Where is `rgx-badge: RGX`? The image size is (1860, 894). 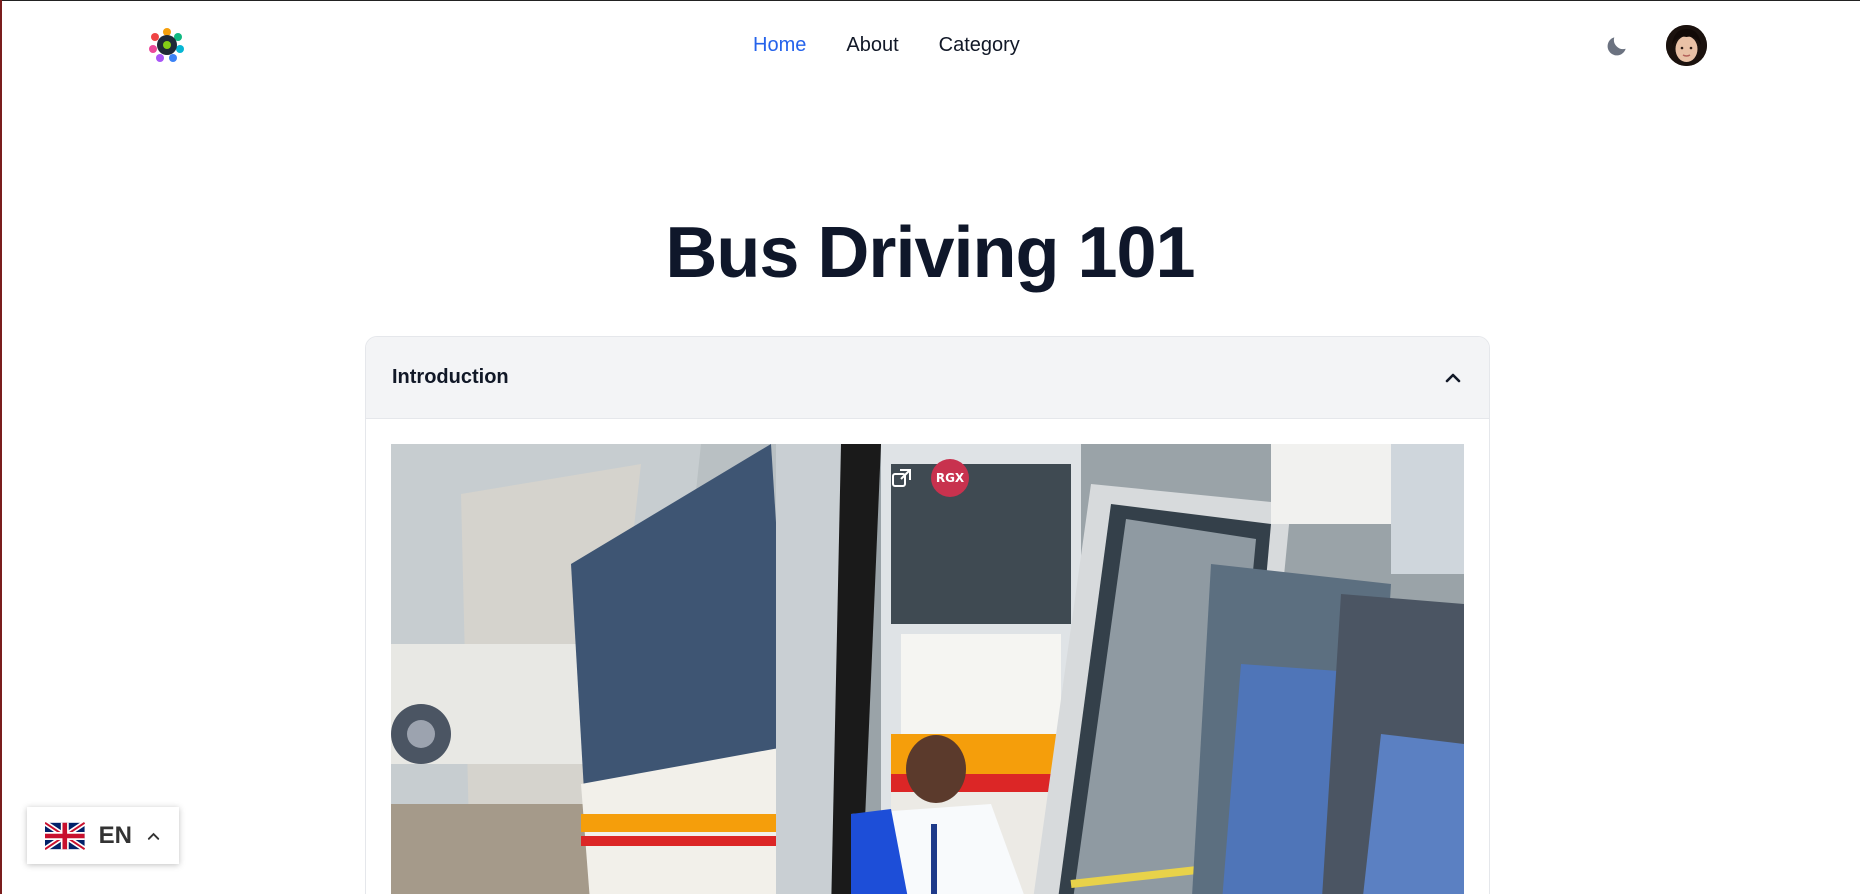
rgx-badge: RGX is located at coordinates (950, 478).